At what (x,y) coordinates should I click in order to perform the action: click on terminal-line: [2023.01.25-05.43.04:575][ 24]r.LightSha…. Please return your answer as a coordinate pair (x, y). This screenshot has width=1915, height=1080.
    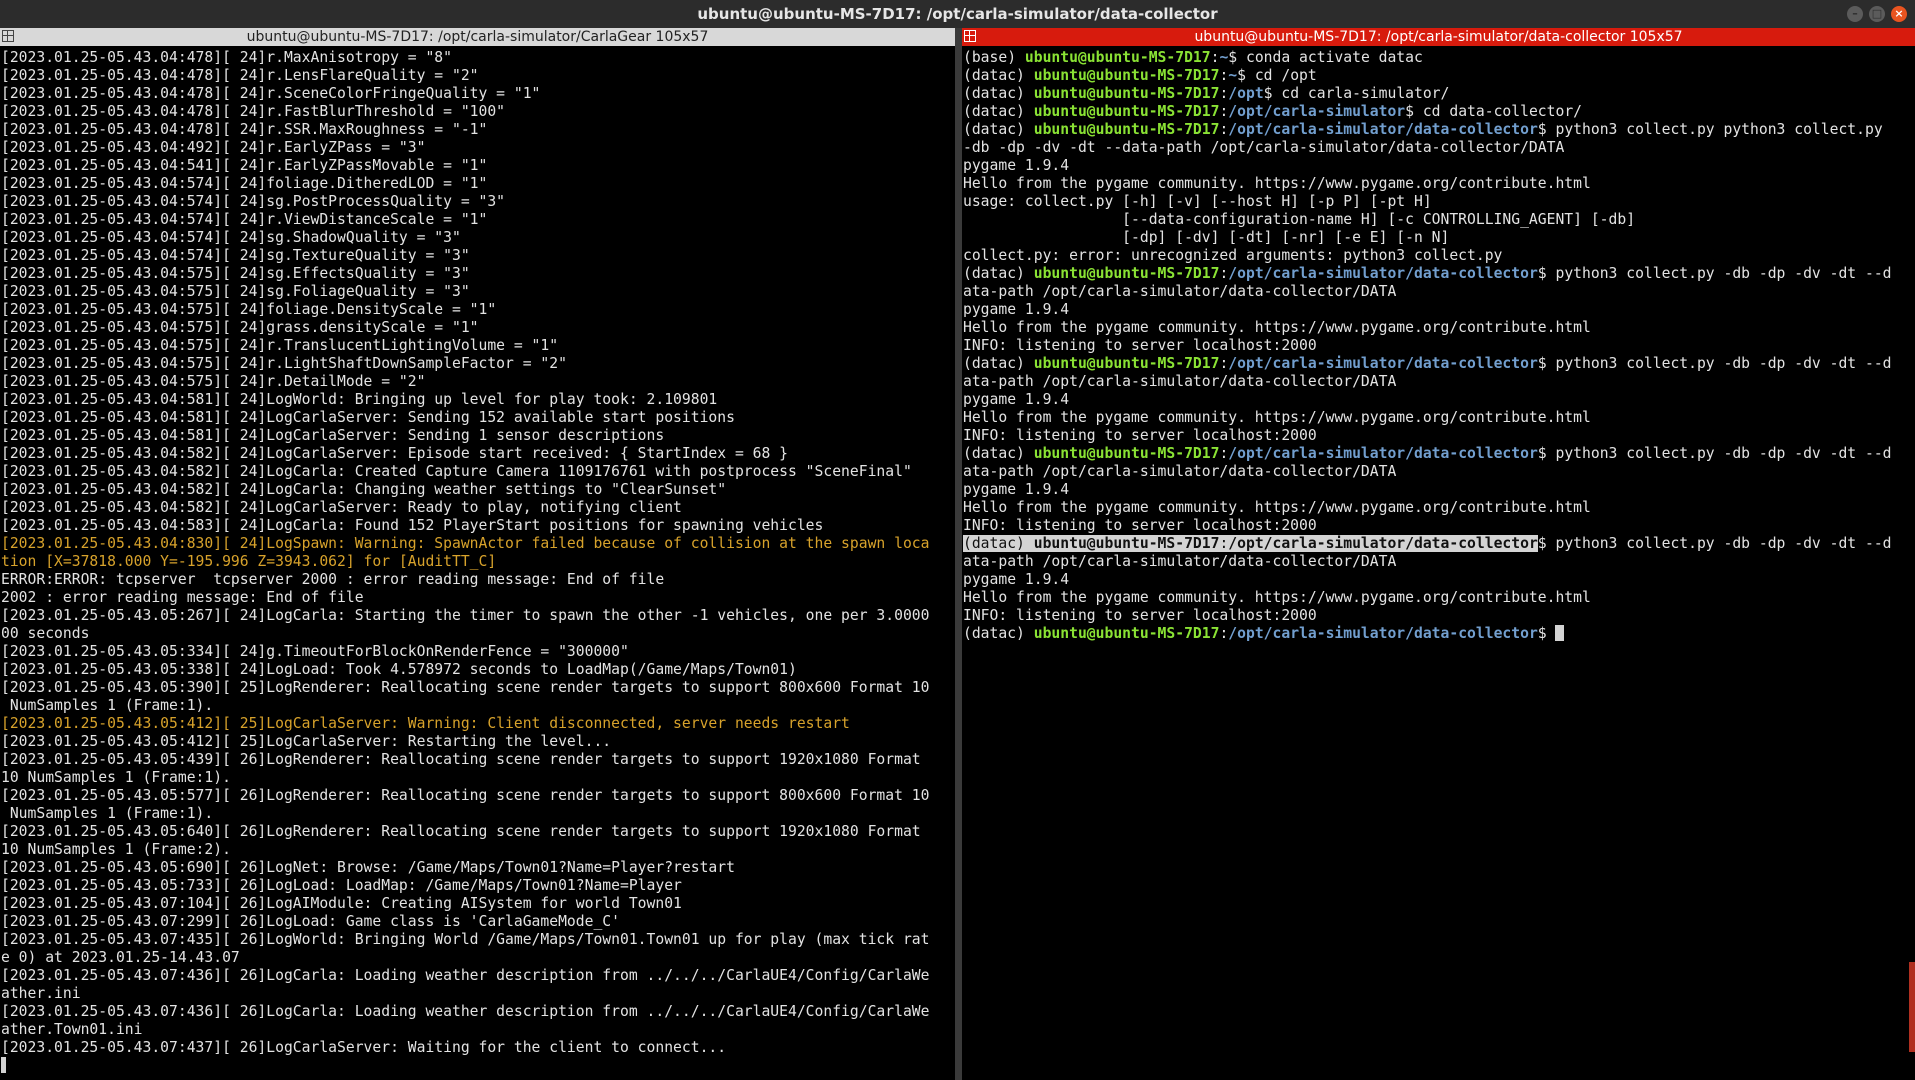
    Looking at the image, I should click on (284, 363).